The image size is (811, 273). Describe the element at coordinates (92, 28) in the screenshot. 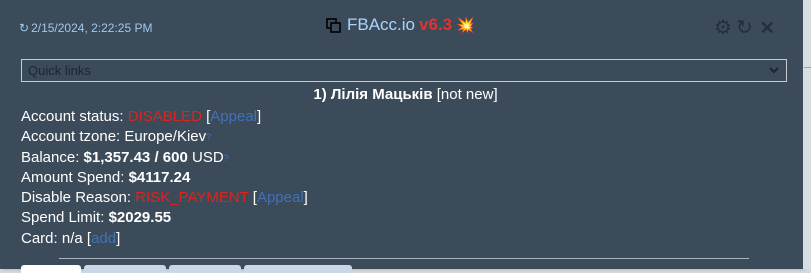

I see `timestamp-text: 2/15/2024, 2:22:25 PM` at that location.